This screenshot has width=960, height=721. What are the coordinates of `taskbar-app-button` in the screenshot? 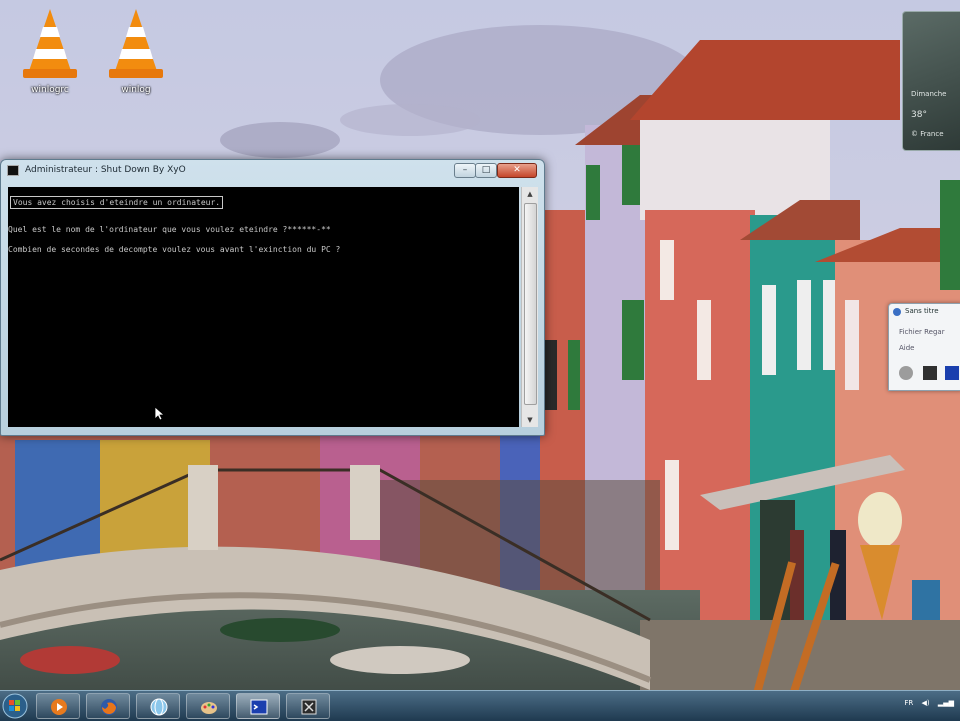 It's located at (308, 706).